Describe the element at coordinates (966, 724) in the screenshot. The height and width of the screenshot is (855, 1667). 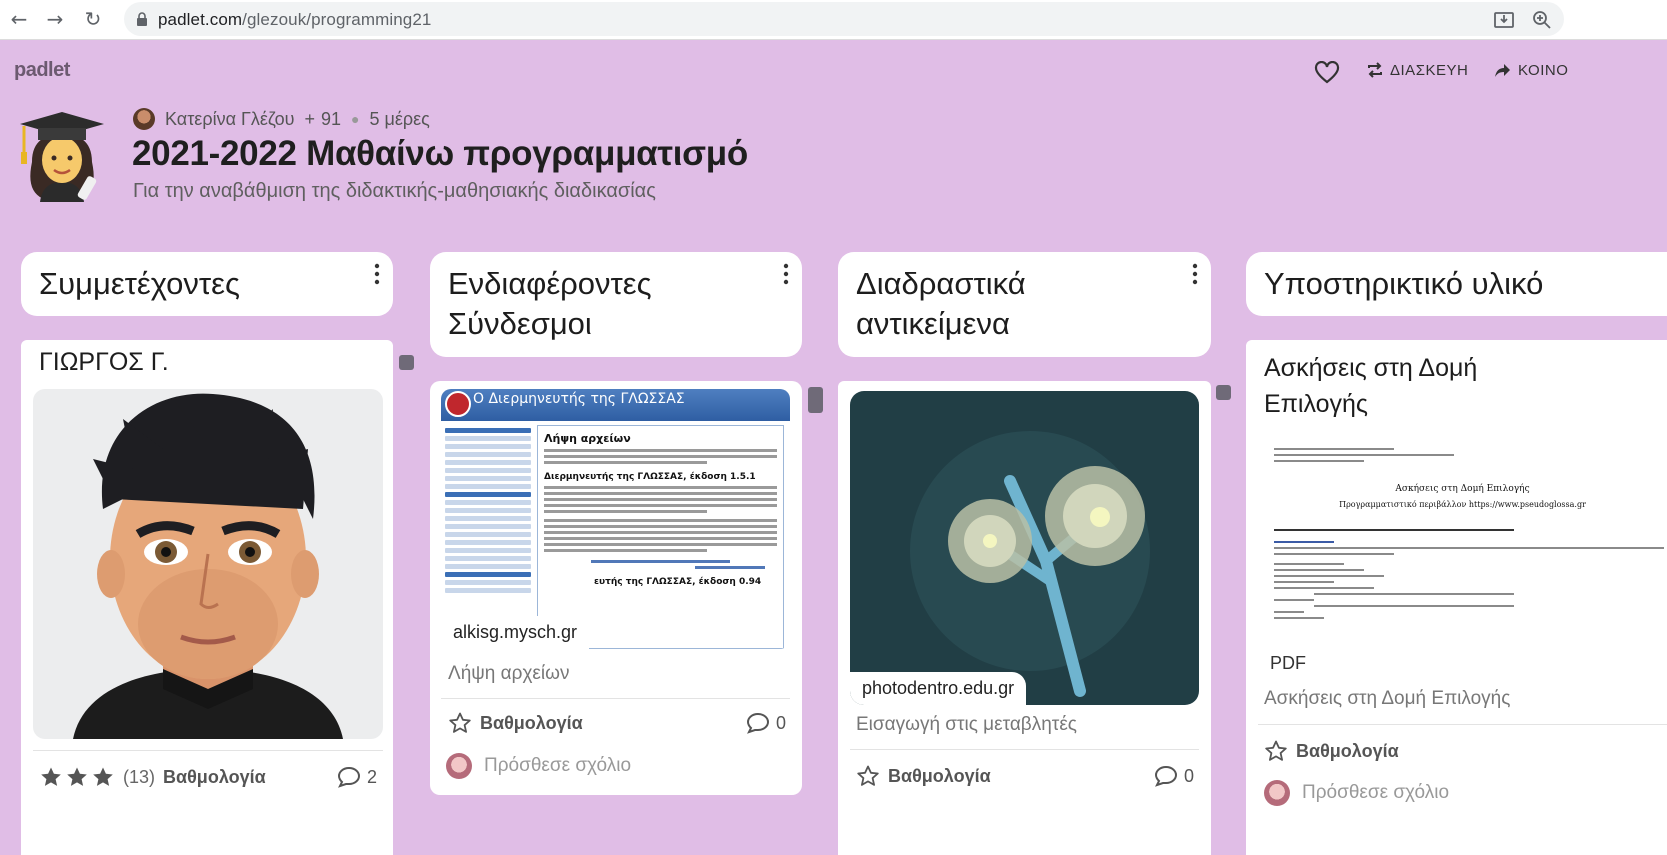
I see `post-caption: Εισαγωγή στις μεταβλητές` at that location.